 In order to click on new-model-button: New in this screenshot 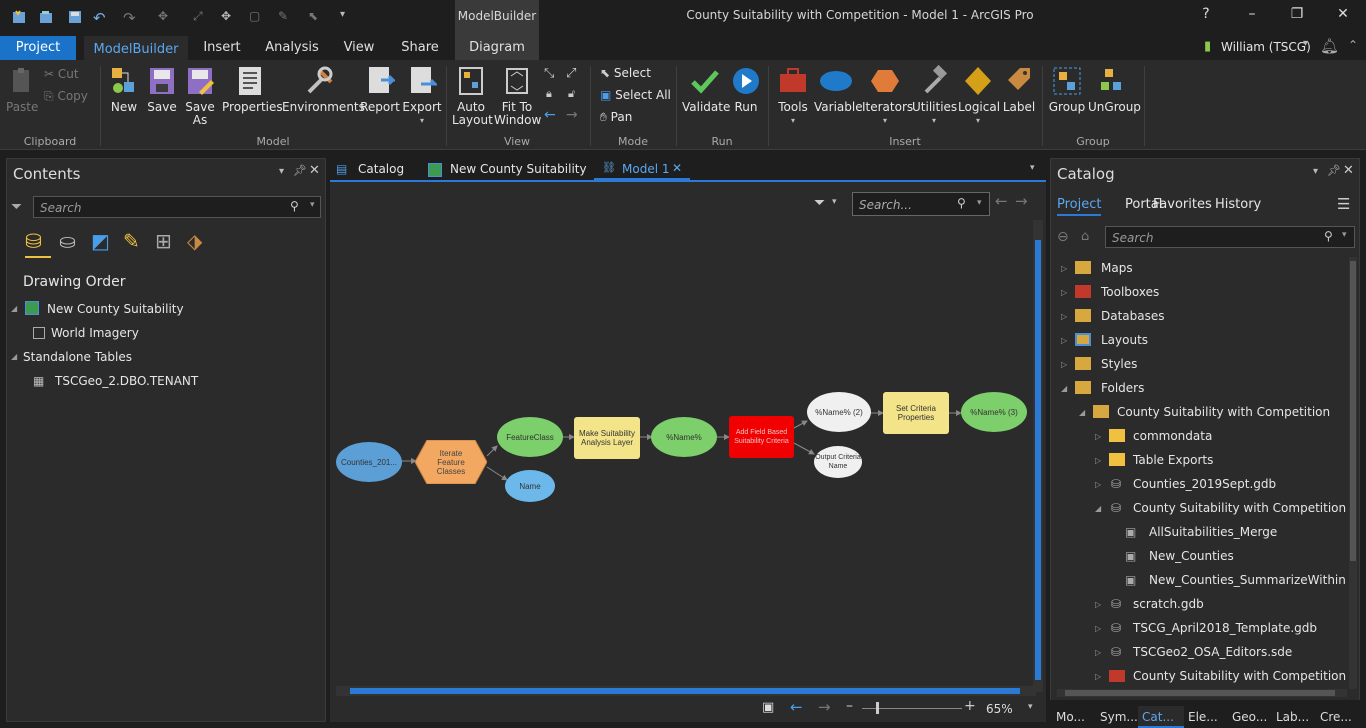, I will do `click(124, 89)`.